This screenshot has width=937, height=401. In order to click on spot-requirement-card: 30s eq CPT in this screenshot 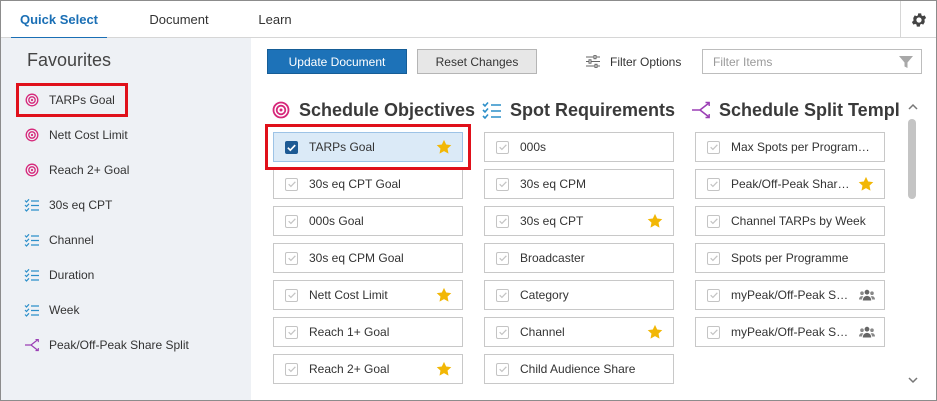, I will do `click(579, 221)`.